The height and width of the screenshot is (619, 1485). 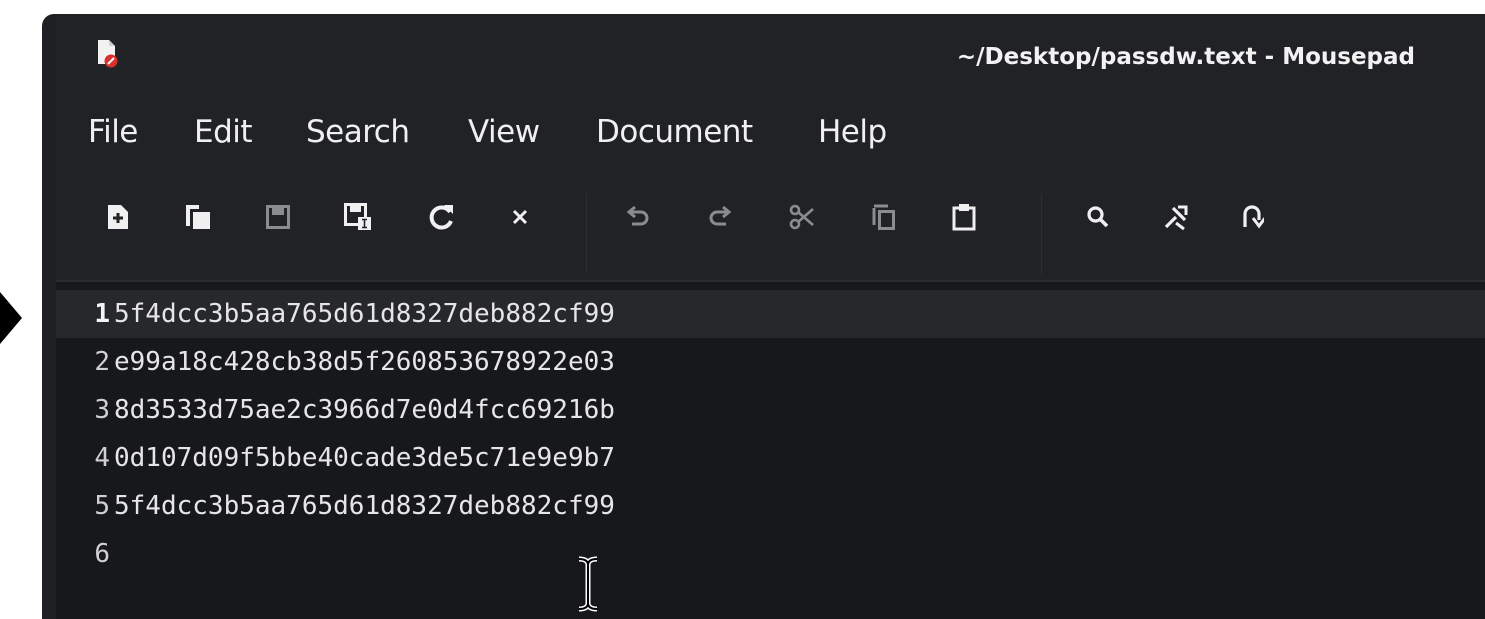 I want to click on app-icon, so click(x=108, y=54).